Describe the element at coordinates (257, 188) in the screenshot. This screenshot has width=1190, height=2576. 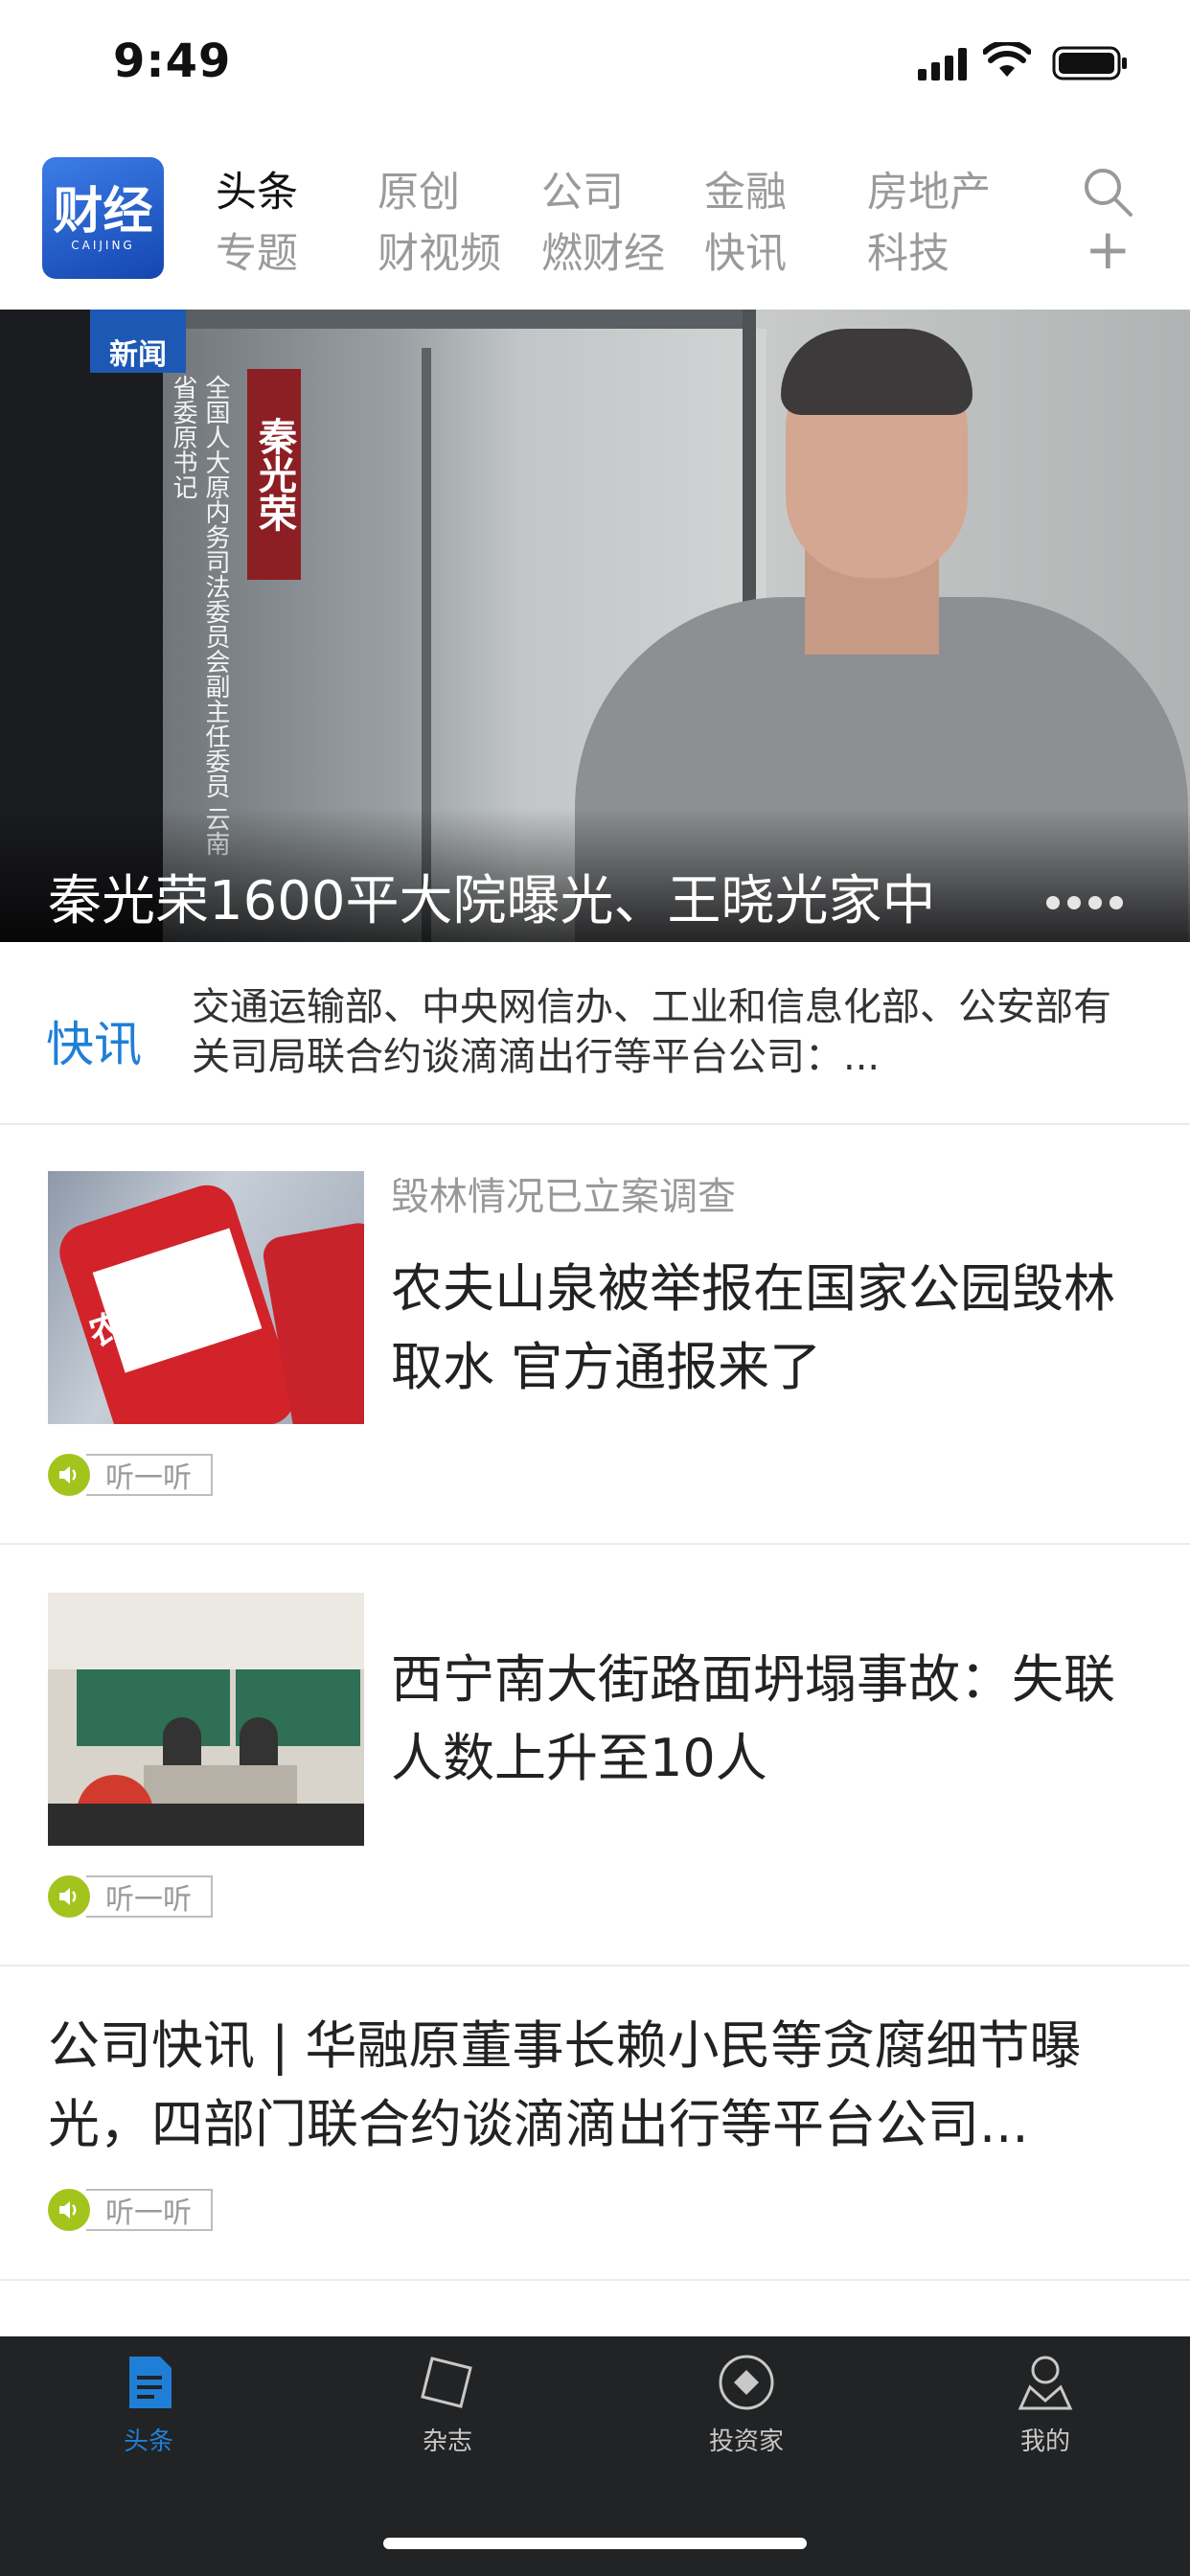
I see `tab-toutiao: 头条` at that location.